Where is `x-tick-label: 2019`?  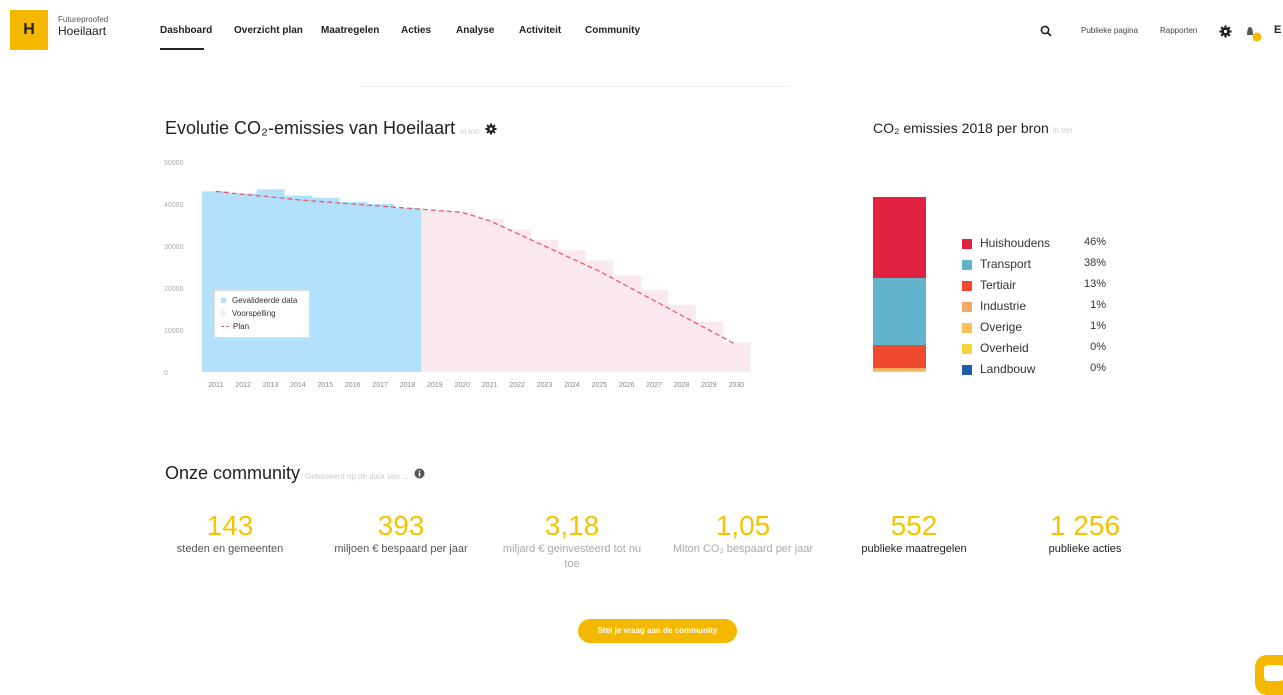
x-tick-label: 2019 is located at coordinates (435, 385).